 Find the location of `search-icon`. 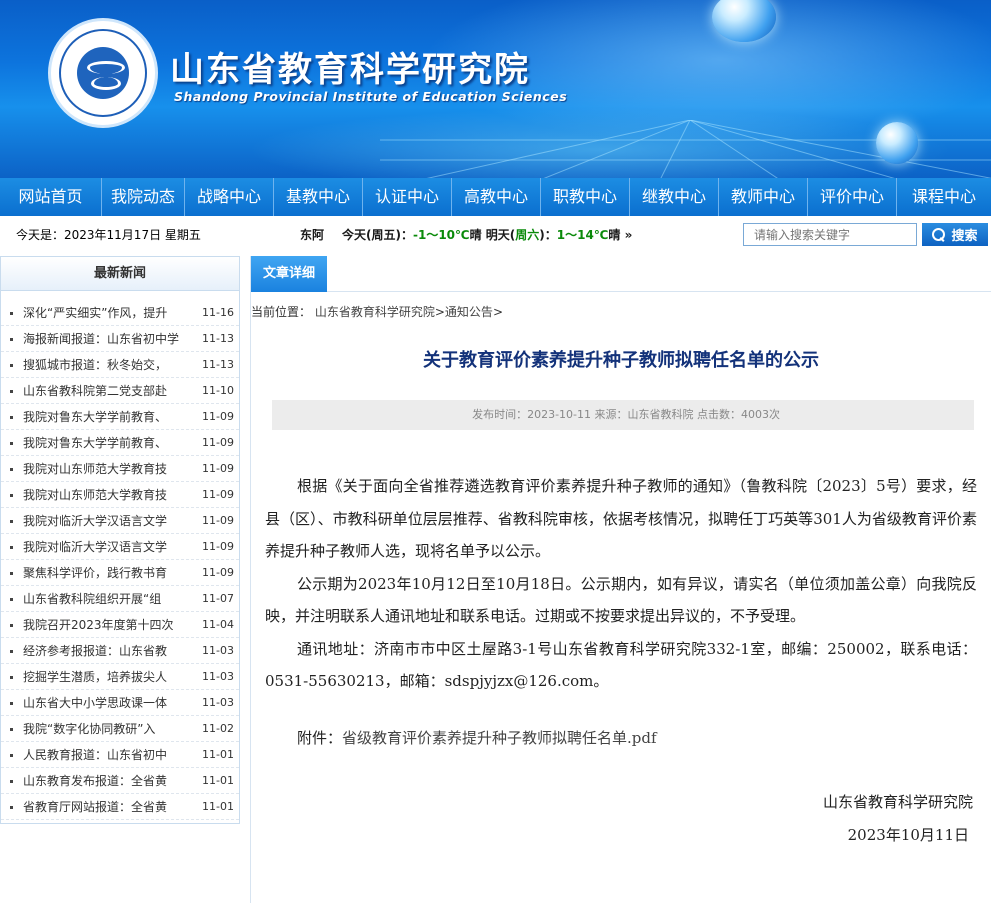

search-icon is located at coordinates (939, 234).